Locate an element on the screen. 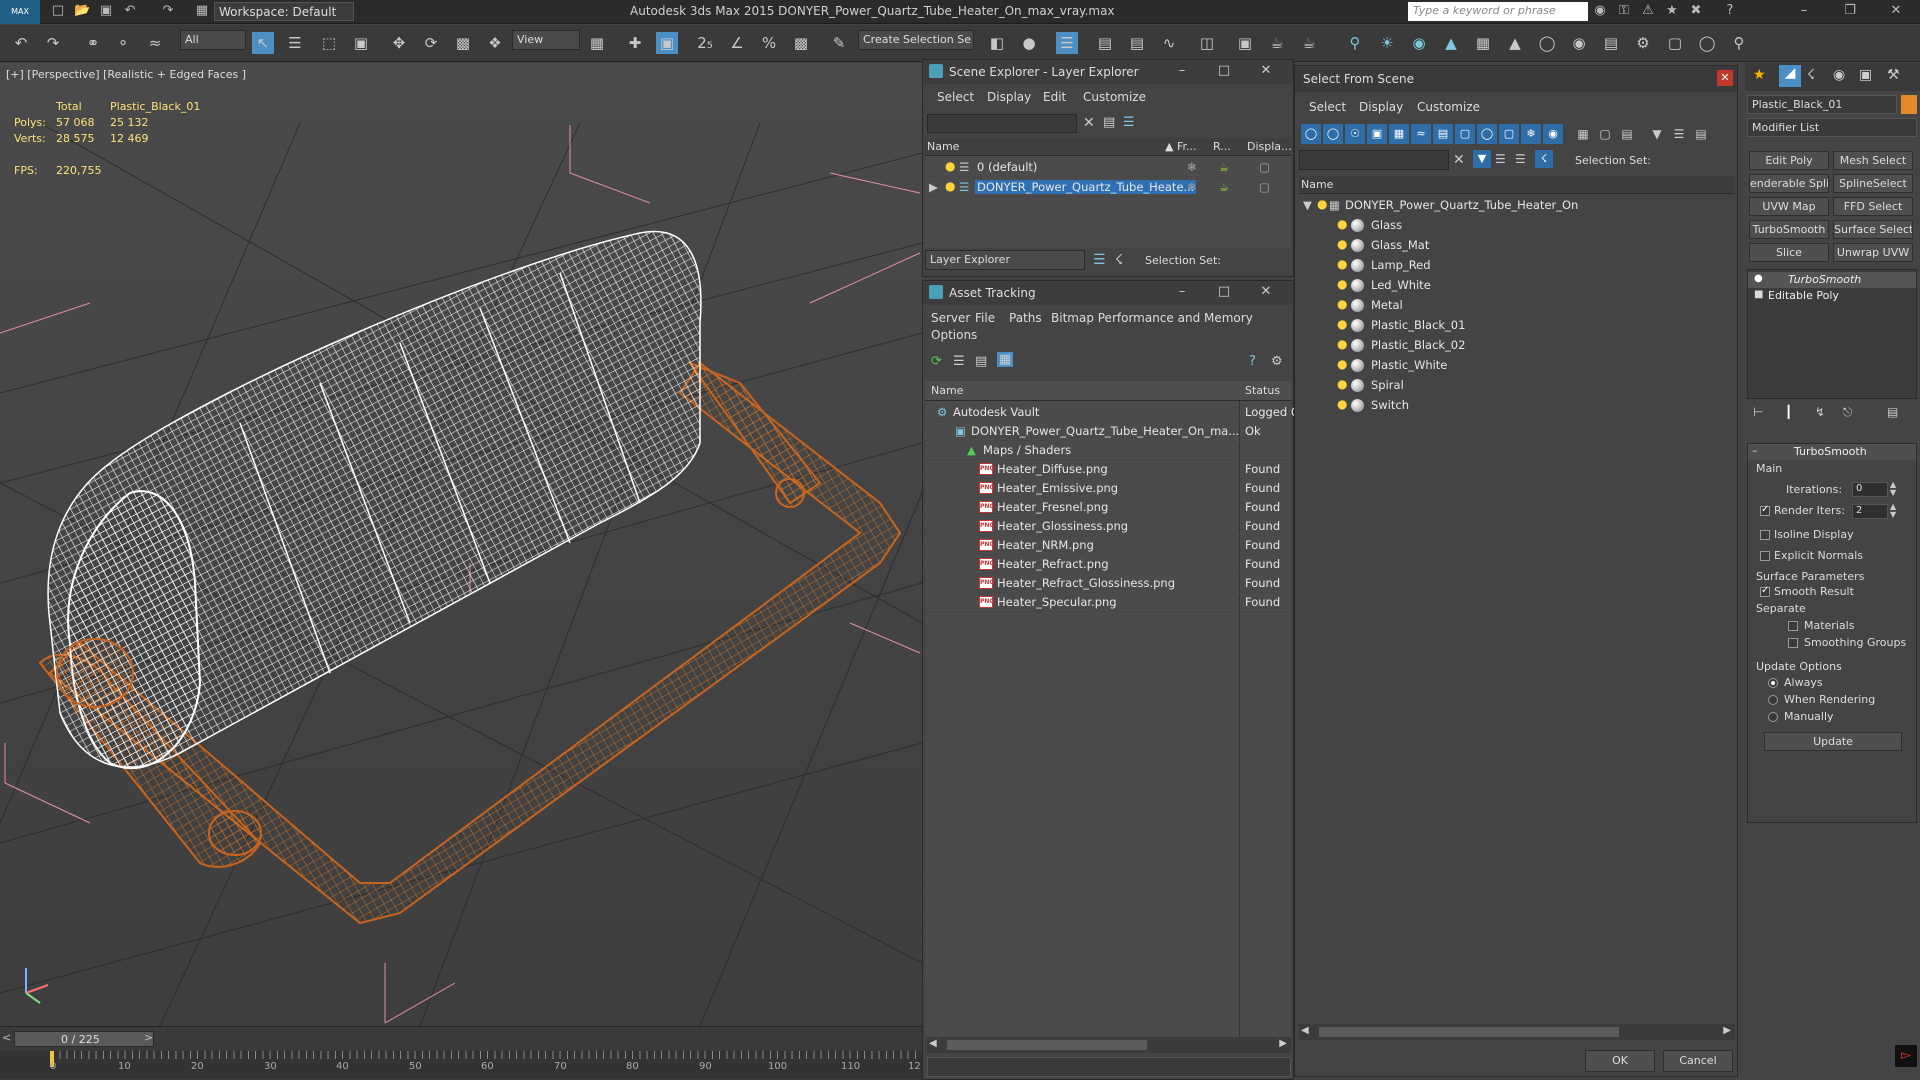 Image resolution: width=1920 pixels, height=1080 pixels. scene-explorer-toggle-icon: ☰ is located at coordinates (1067, 43).